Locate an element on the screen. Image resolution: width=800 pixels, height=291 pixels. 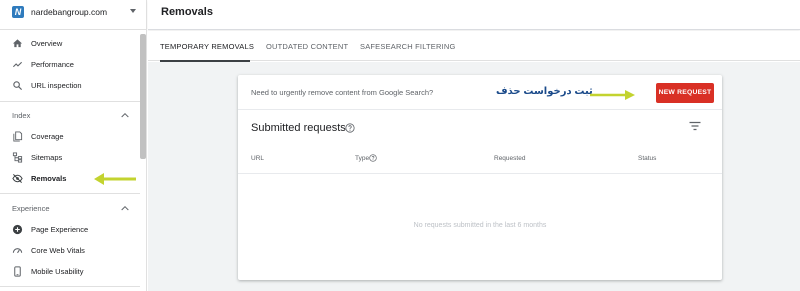
section-experience: Experience is located at coordinates (70, 209).